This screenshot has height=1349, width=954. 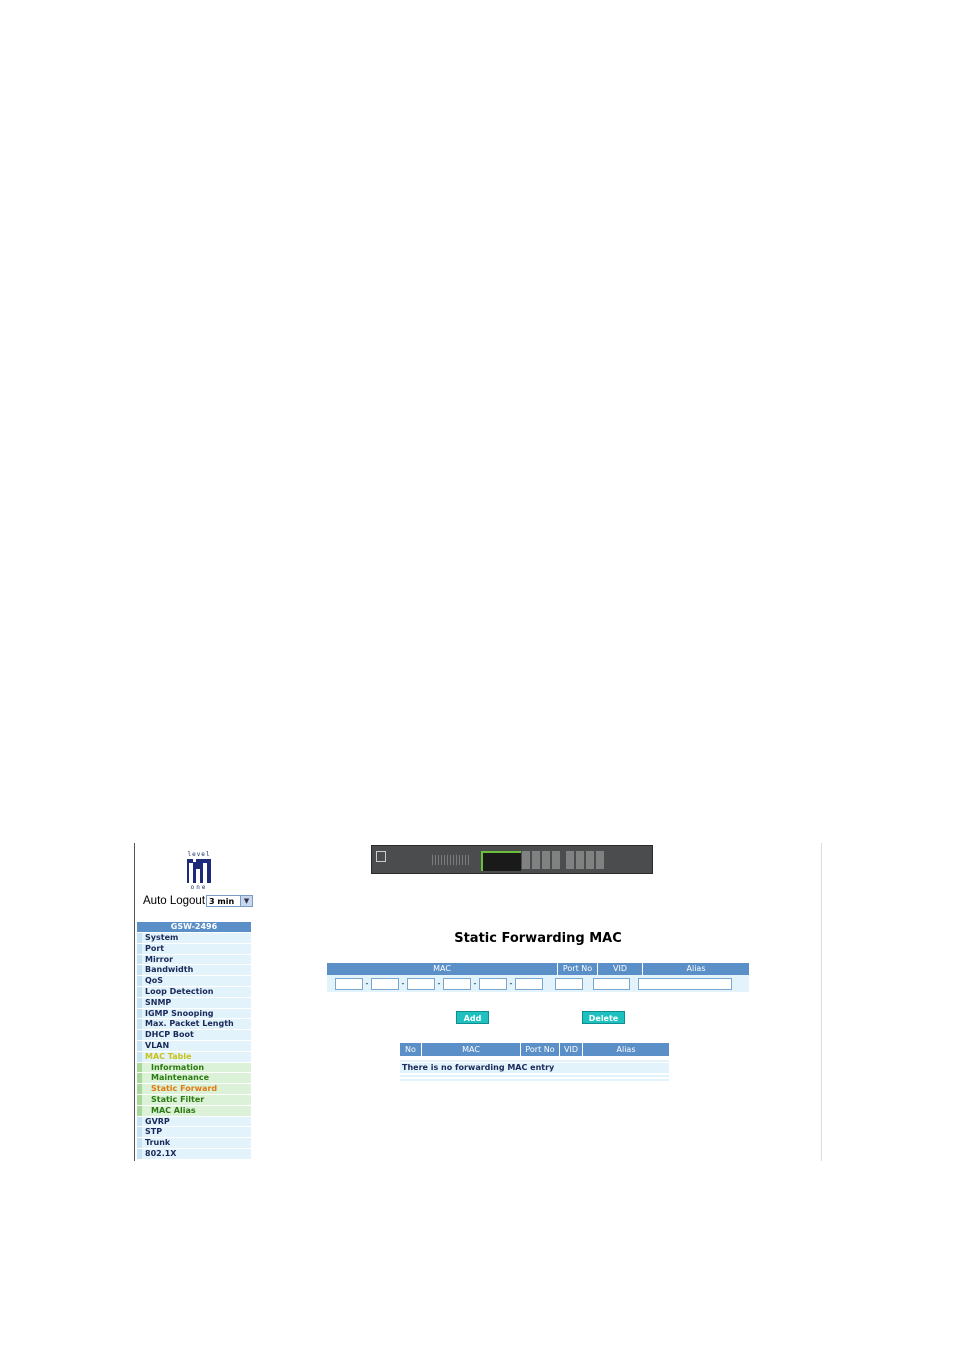 I want to click on sidebar-item-label: Maintenance, so click(x=180, y=1078).